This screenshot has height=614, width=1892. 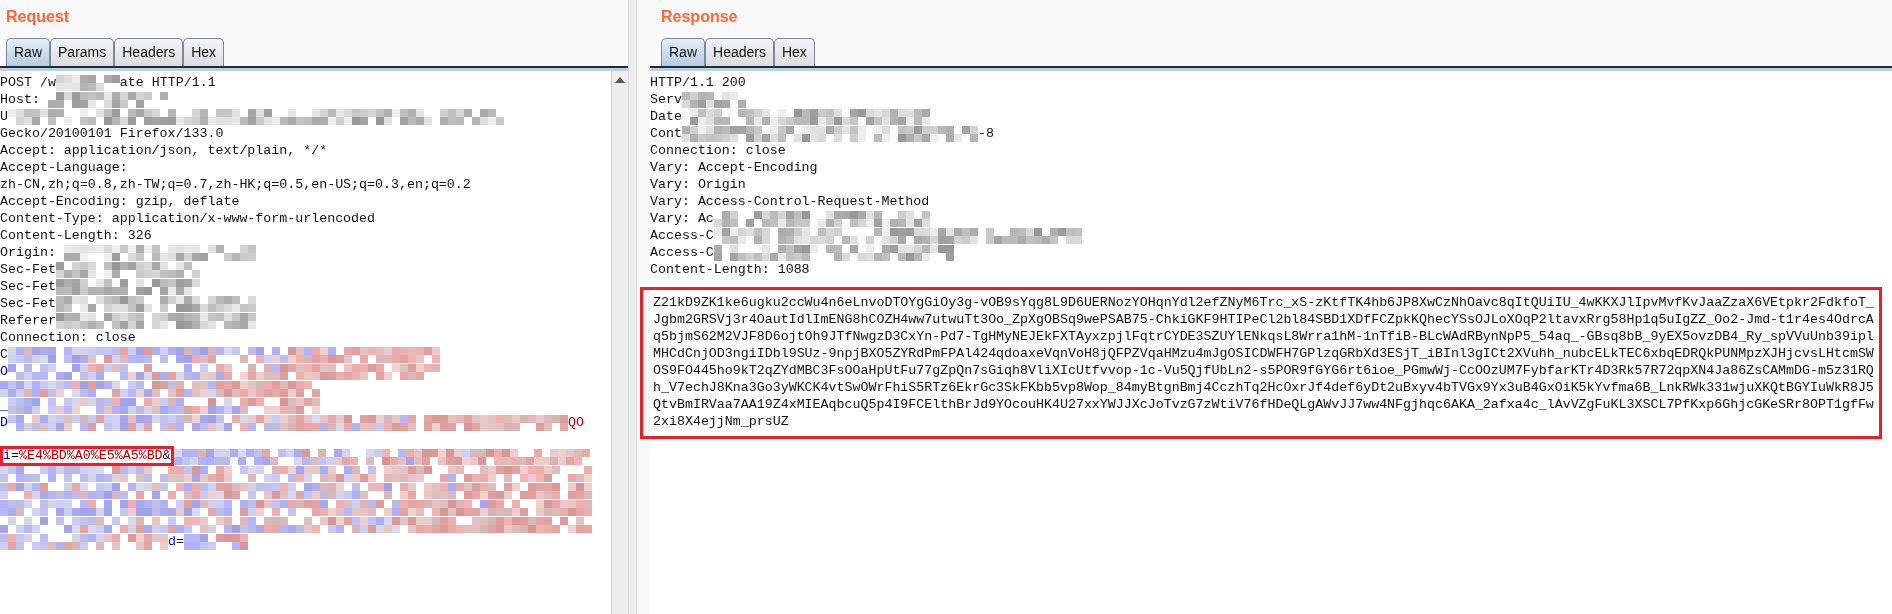 I want to click on body-line: q5bjmS62M2VJF8D6ojtOh9JTfNwgzD3CxYn-Pd7-TgHMyNEJEkFXTAyxzpjlFqtrCYDE3SZUYlENkqsL8Wrra1hM-1nTfiB-BLcWAdRBynNpP5_54aq_-GBsq8bB_9yEX5ovzDB4_Ry_spVVuUnb39ipl, so click(x=1264, y=336).